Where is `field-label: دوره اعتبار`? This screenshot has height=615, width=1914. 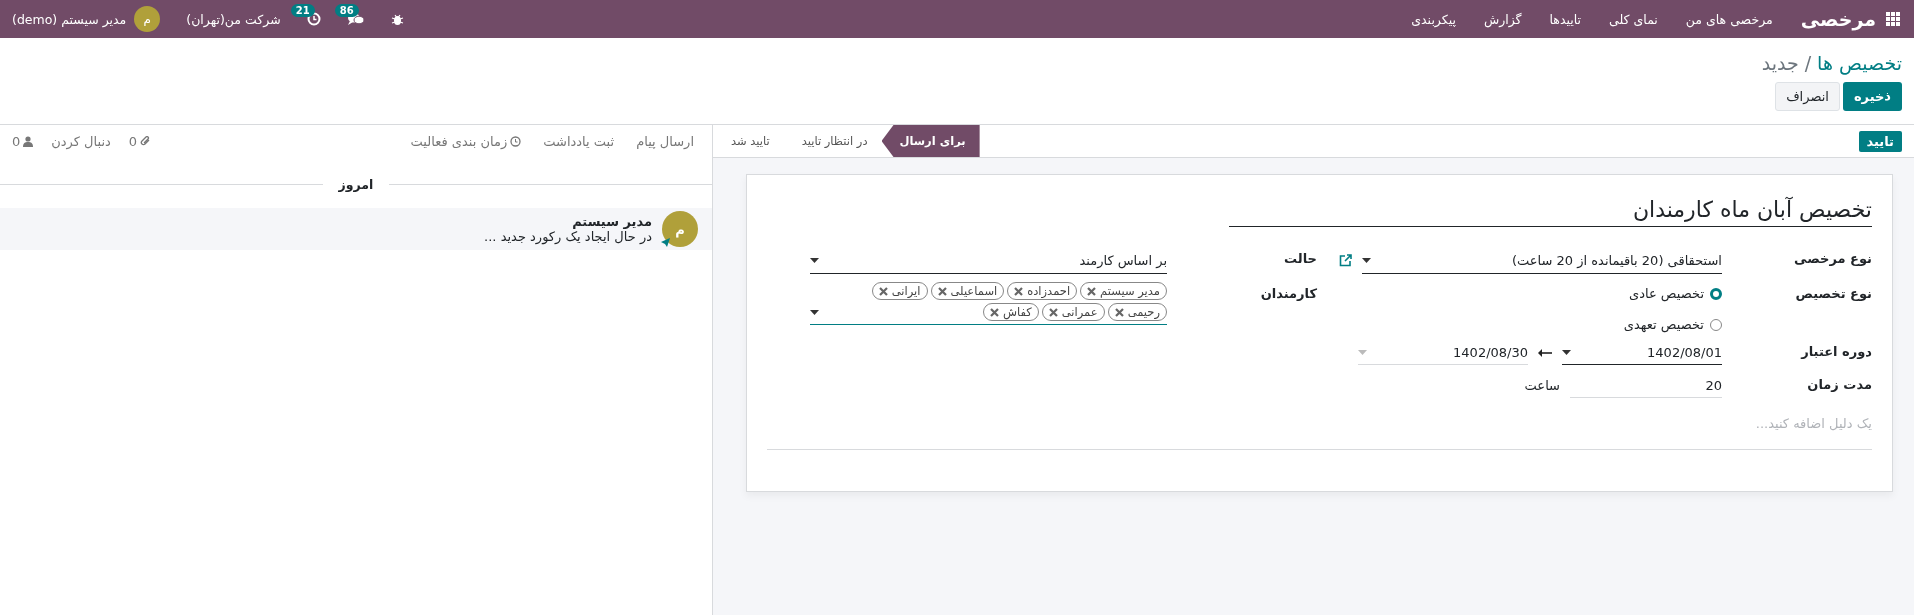 field-label: دوره اعتبار is located at coordinates (1835, 352).